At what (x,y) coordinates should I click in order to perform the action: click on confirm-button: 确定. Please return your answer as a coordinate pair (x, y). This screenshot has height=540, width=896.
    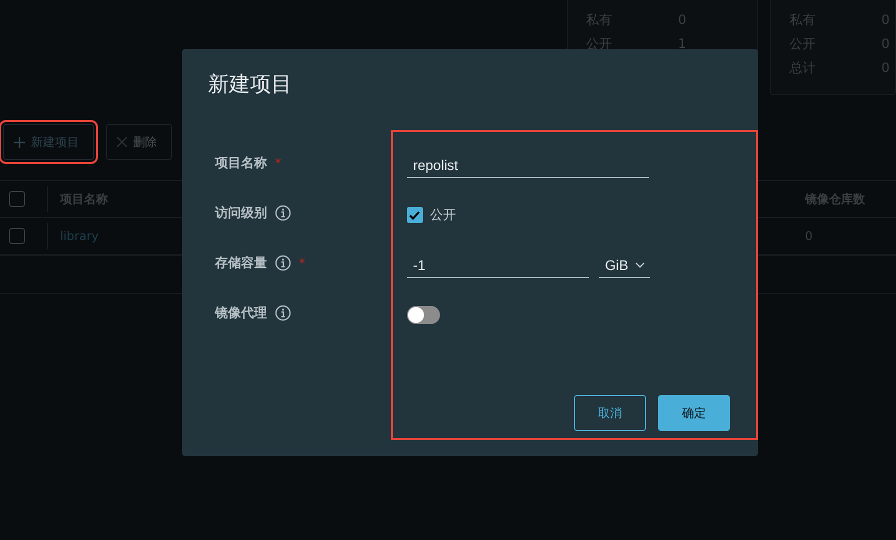
    Looking at the image, I should click on (694, 413).